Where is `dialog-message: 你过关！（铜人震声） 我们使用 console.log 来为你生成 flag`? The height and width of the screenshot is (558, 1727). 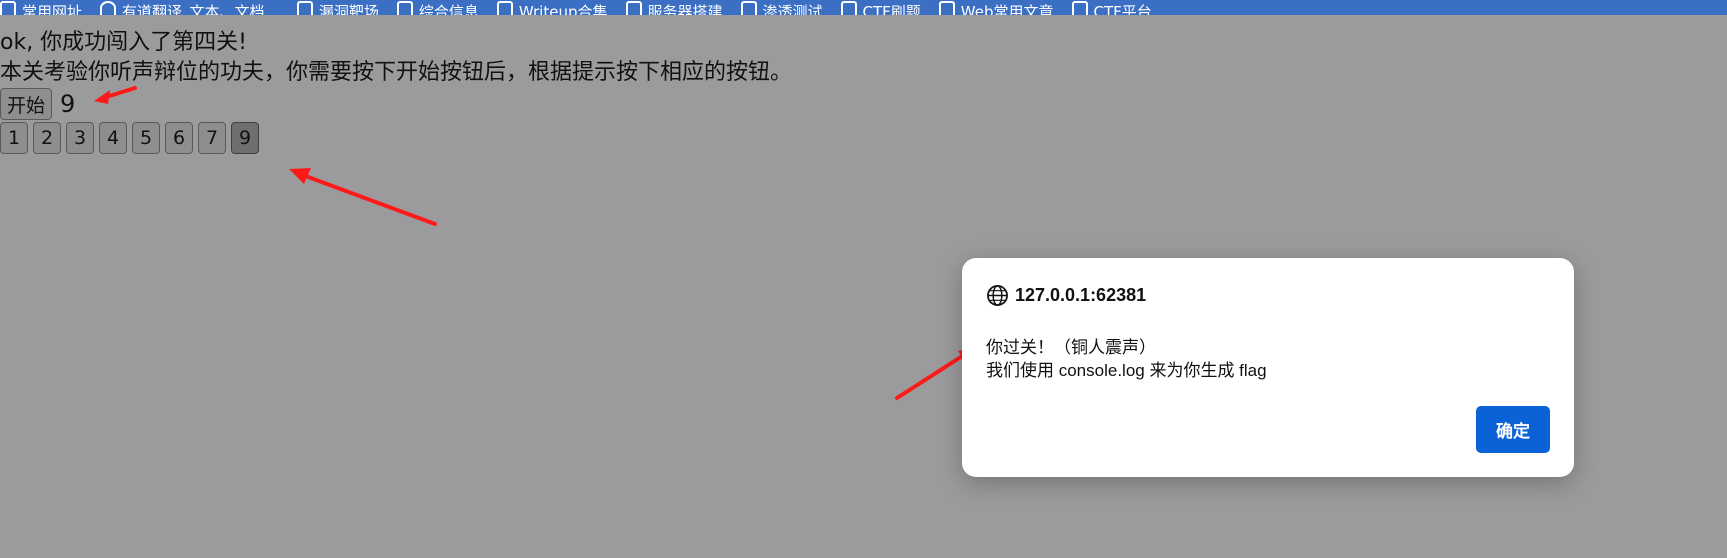
dialog-message: 你过关！（铜人震声） 我们使用 console.log 来为你生成 flag is located at coordinates (1126, 359).